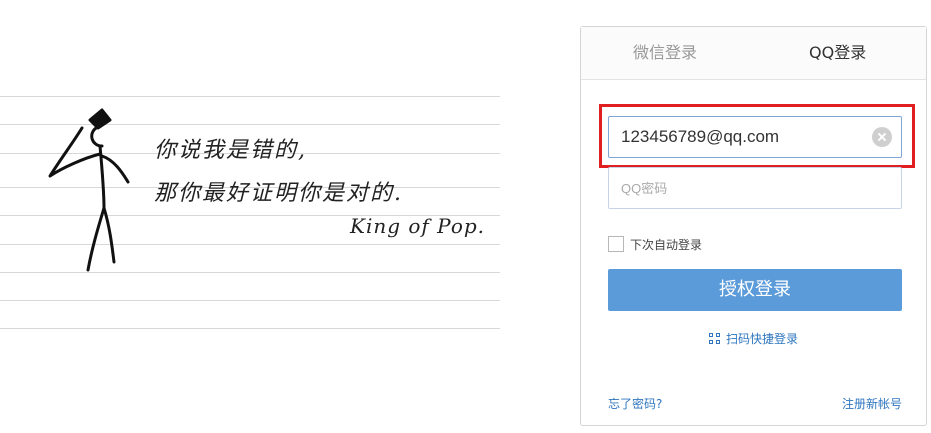 This screenshot has width=931, height=433. I want to click on quote-line-1: 你说我是错的,, so click(230, 150).